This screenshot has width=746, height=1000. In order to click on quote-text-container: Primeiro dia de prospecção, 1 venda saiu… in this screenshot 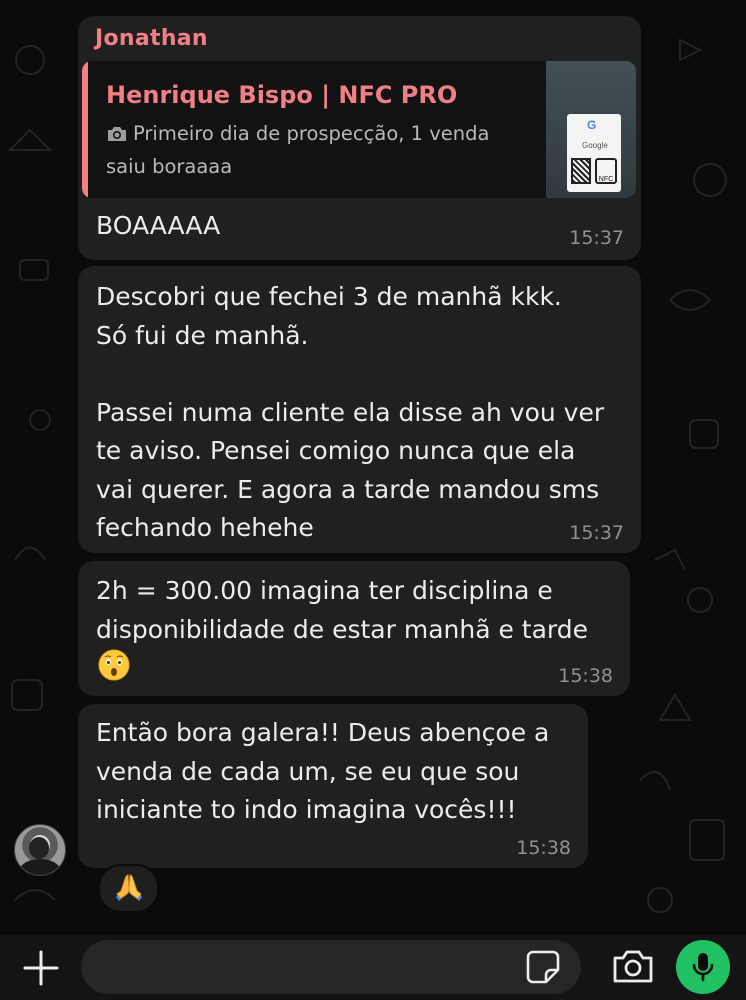, I will do `click(316, 150)`.